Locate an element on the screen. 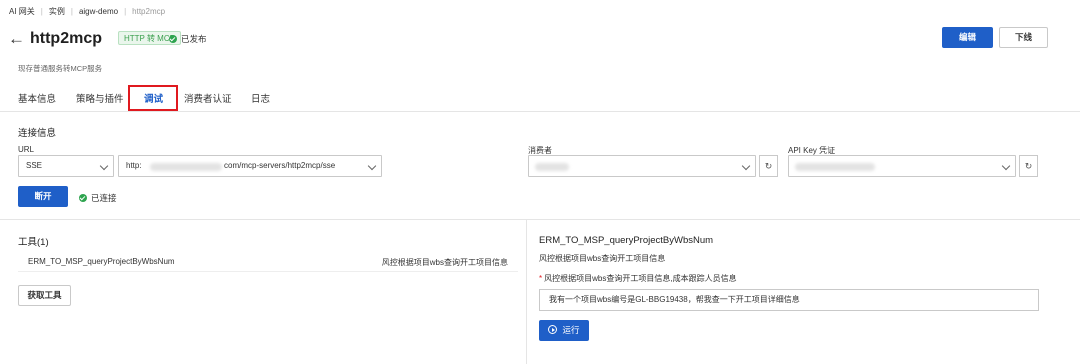 The height and width of the screenshot is (364, 1080). url-label: URL is located at coordinates (26, 149).